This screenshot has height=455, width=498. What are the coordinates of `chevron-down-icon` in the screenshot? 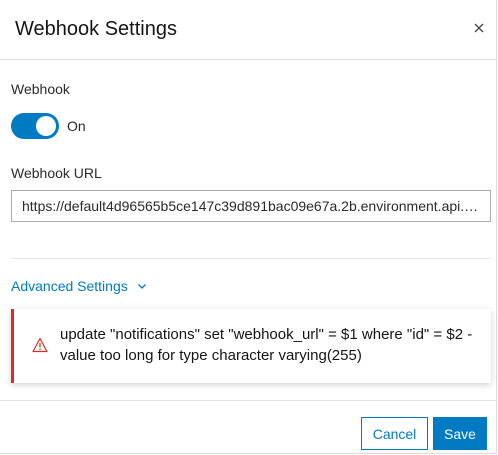 It's located at (142, 286).